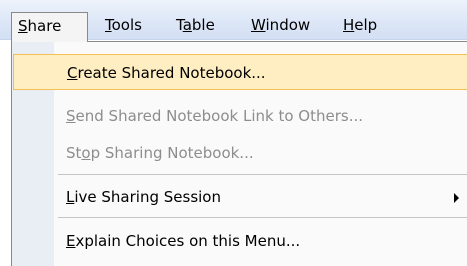 This screenshot has height=266, width=467. I want to click on live-sharing-session-item: Live Sharing Session, so click(240, 197).